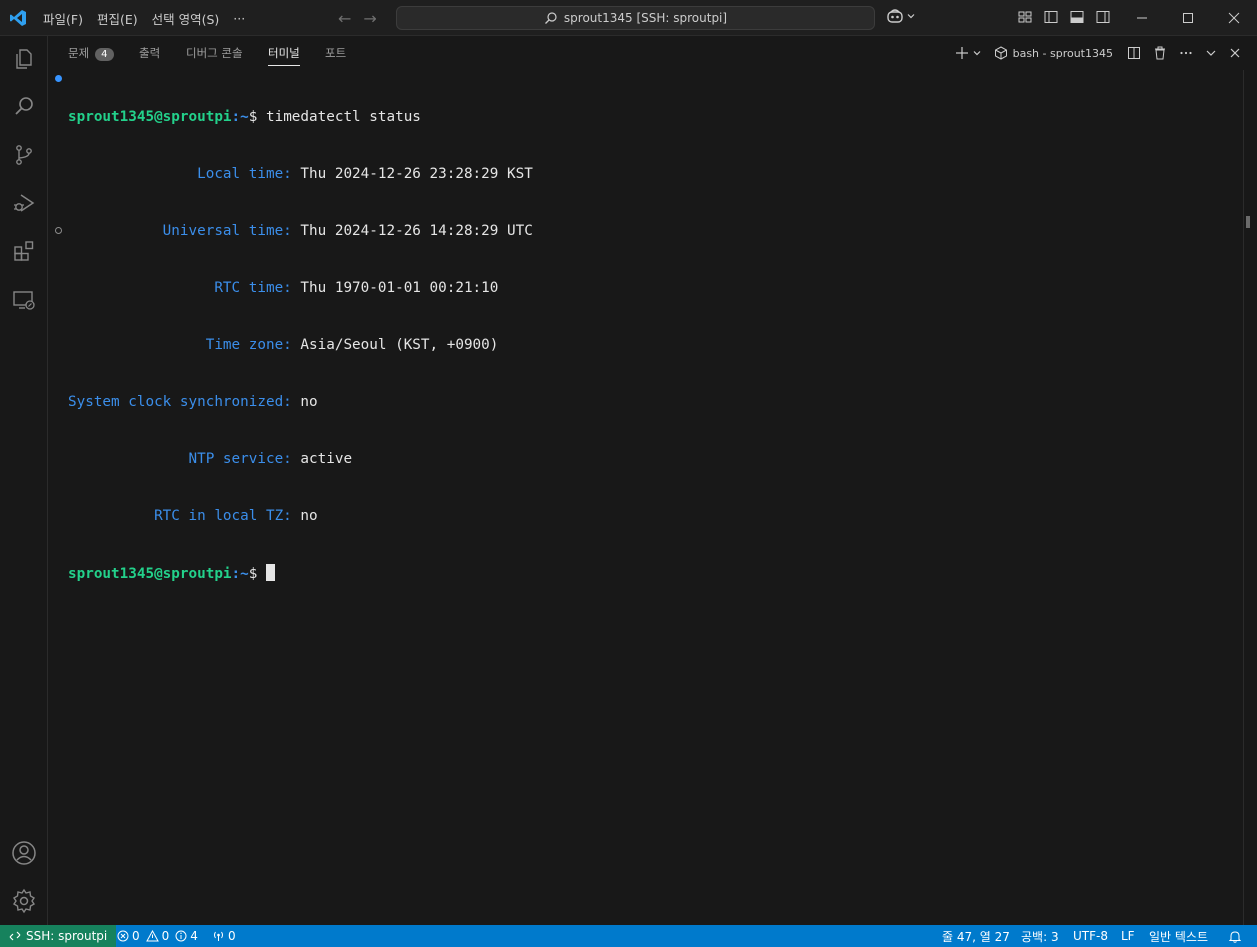  I want to click on error-icon, so click(123, 936).